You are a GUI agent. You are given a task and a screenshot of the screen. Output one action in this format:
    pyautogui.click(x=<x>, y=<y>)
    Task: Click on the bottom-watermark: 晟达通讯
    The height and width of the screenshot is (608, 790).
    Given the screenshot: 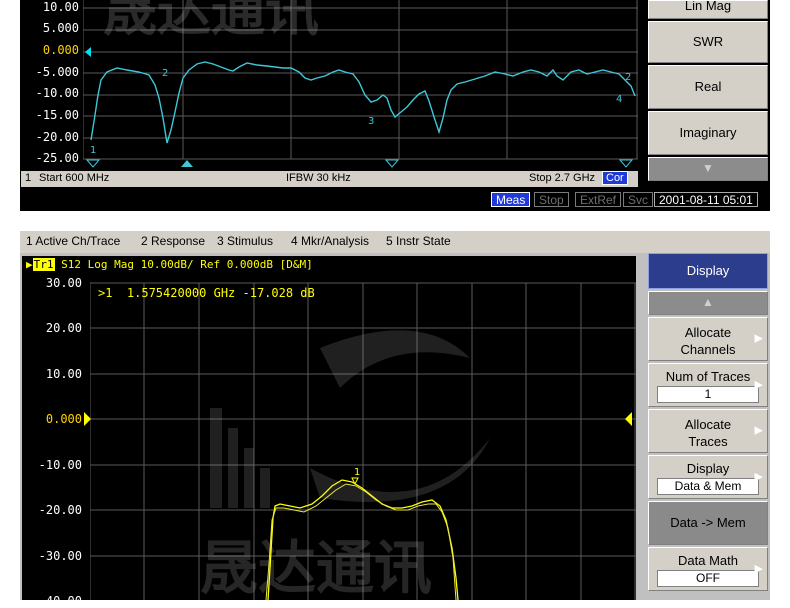 What is the action you would take?
    pyautogui.click(x=316, y=567)
    